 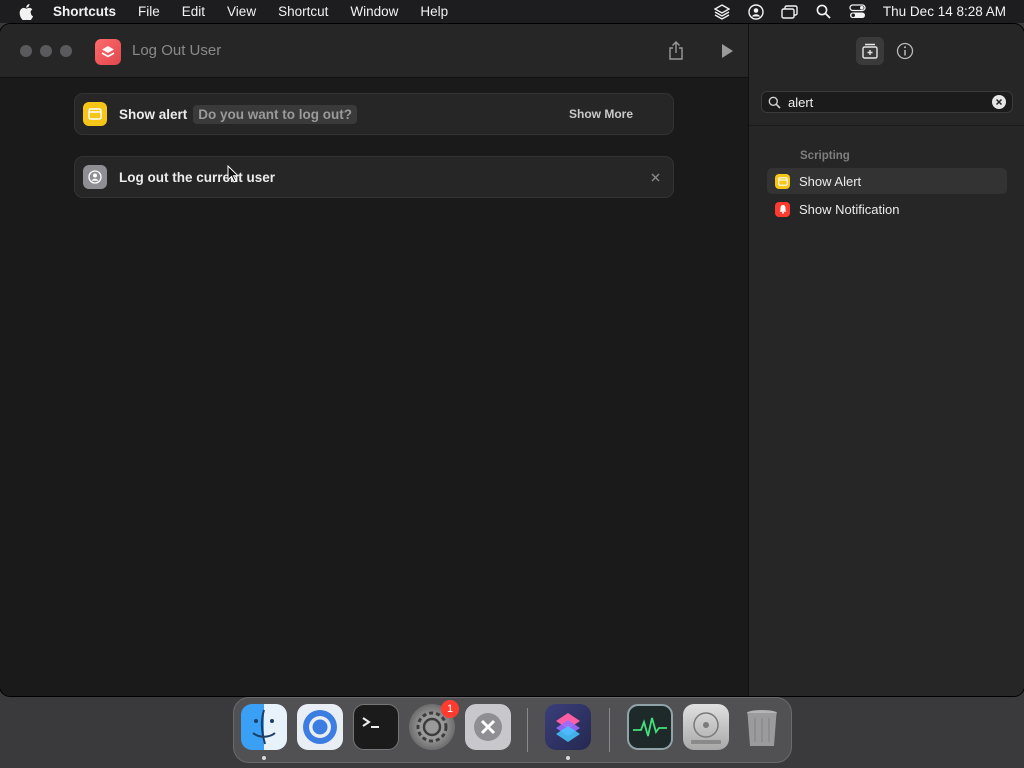 What do you see at coordinates (26, 51) in the screenshot?
I see `close-window-button` at bounding box center [26, 51].